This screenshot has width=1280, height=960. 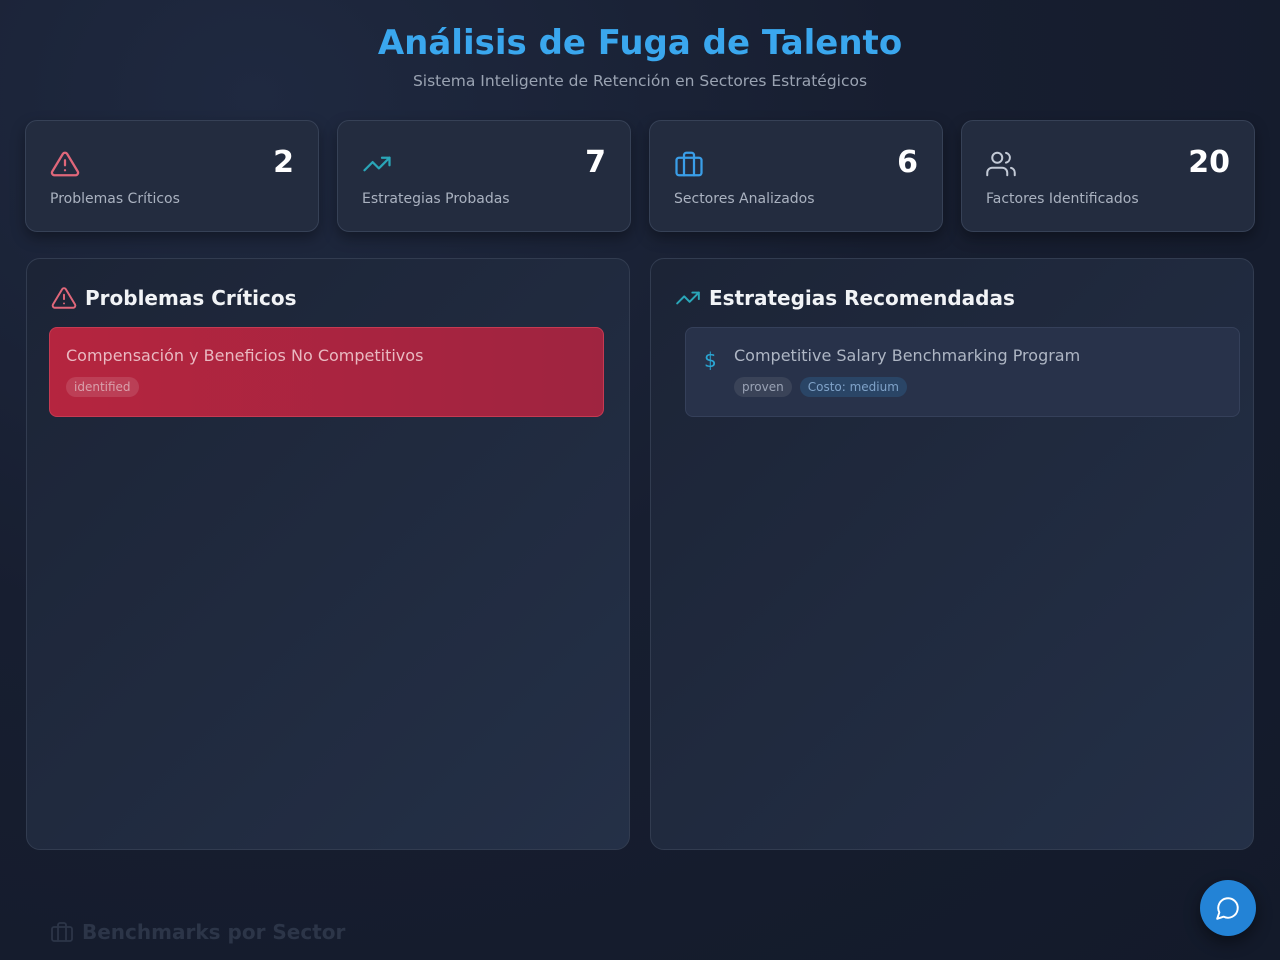 What do you see at coordinates (595, 162) in the screenshot?
I see `stat-value: 7` at bounding box center [595, 162].